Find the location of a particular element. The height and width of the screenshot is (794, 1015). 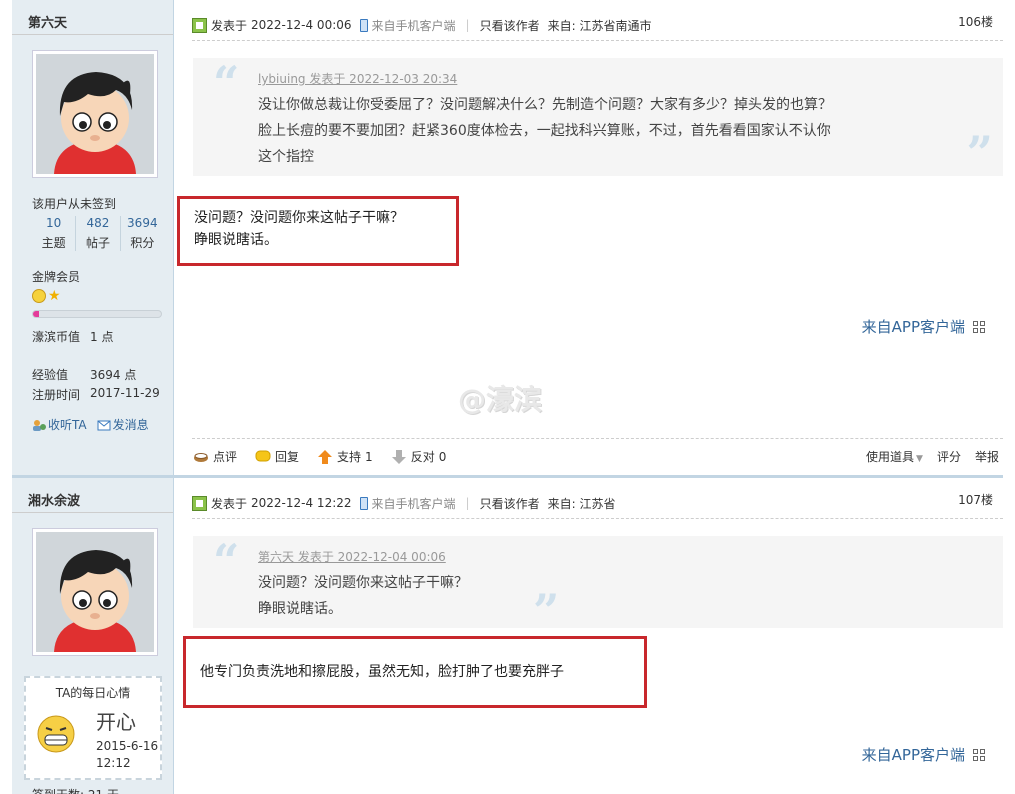

message-icon is located at coordinates (104, 425).